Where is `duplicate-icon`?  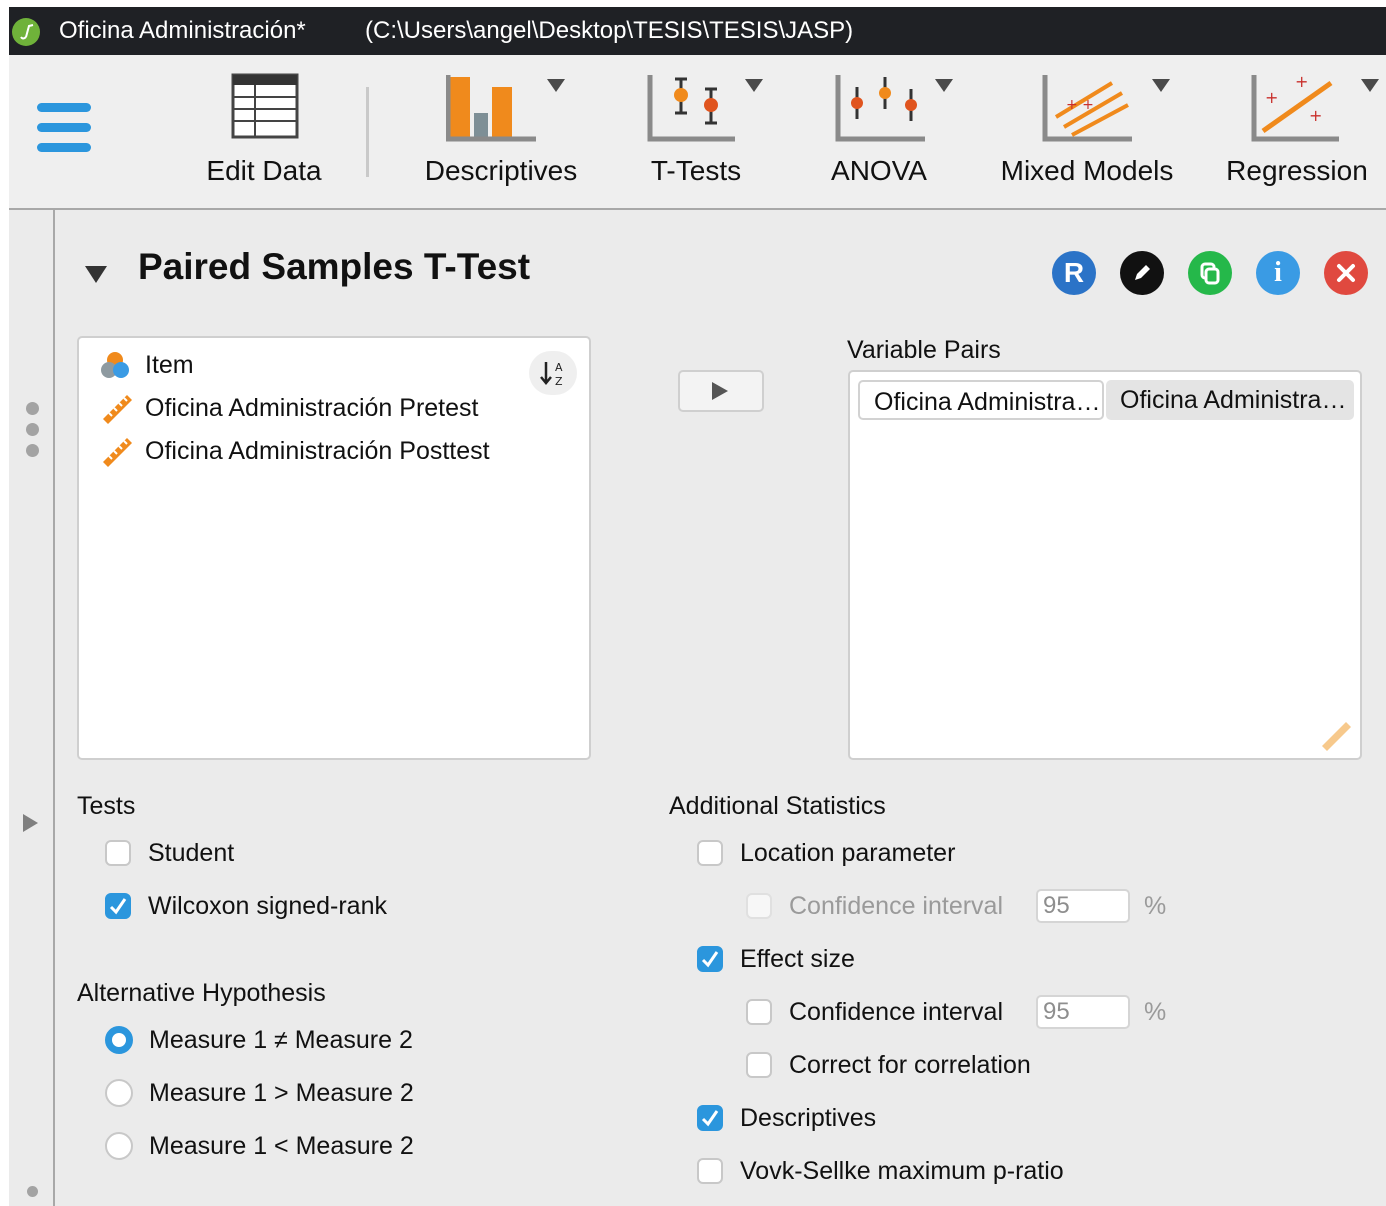
duplicate-icon is located at coordinates (1210, 273).